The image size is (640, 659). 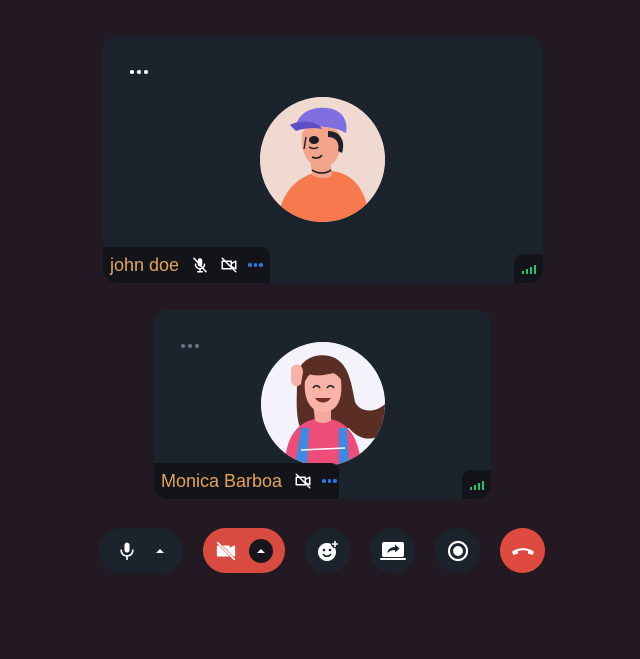 I want to click on reactions-button, so click(x=327, y=550).